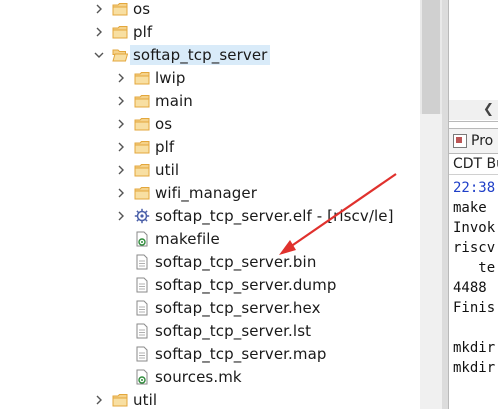  I want to click on console-line: Finis, so click(474, 308).